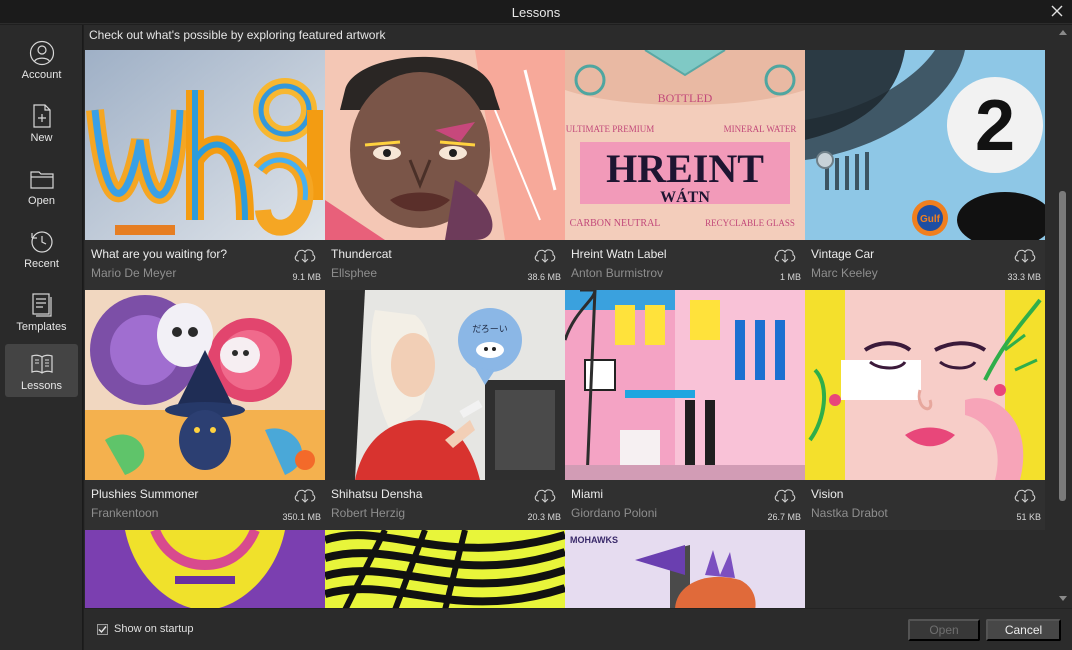  Describe the element at coordinates (41, 116) in the screenshot. I see `new-file-icon` at that location.